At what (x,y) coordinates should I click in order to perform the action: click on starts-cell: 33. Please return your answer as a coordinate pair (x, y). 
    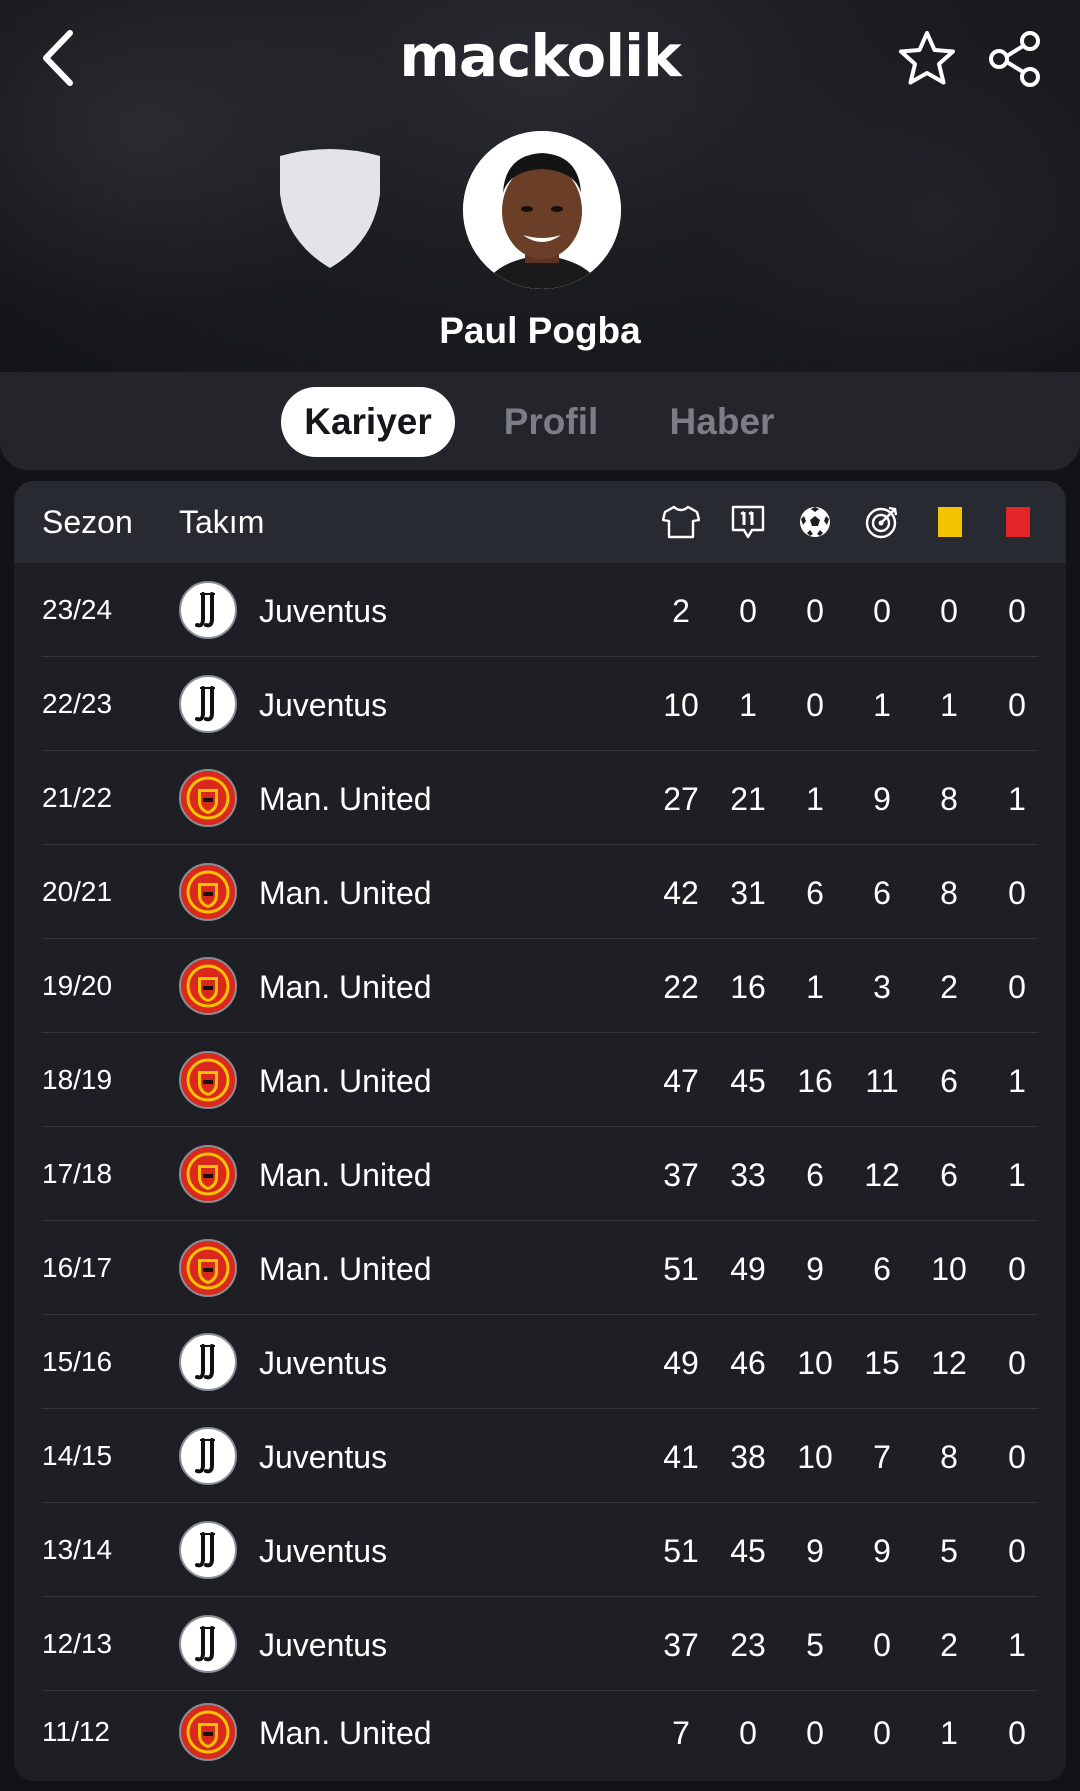
    Looking at the image, I should click on (748, 1175).